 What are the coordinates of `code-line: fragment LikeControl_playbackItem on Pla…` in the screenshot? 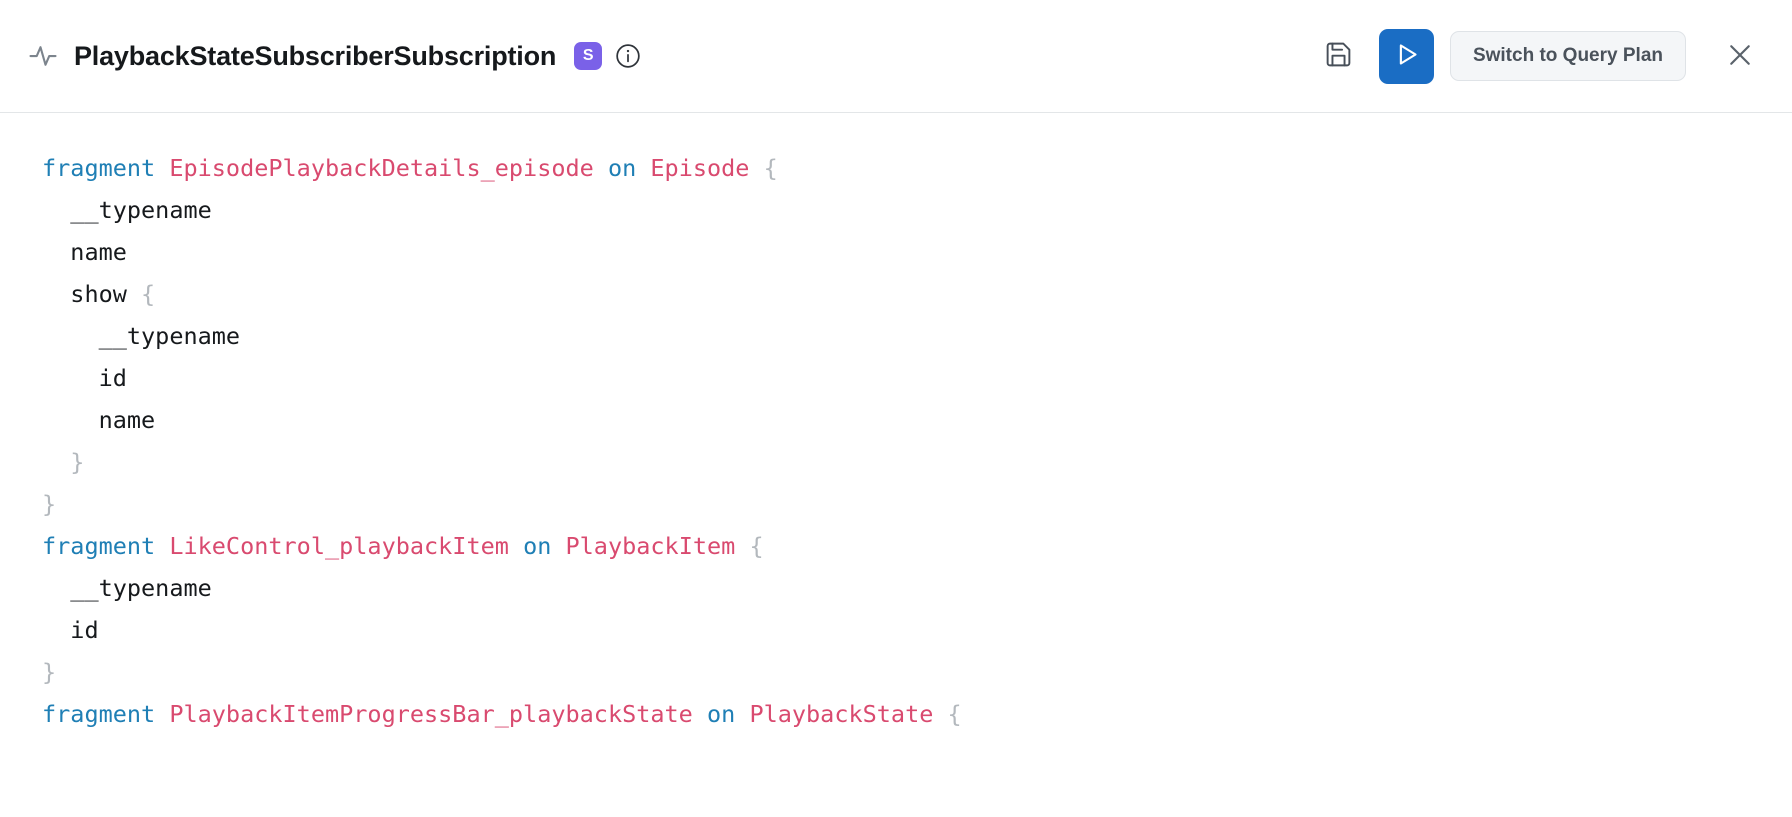 It's located at (917, 546).